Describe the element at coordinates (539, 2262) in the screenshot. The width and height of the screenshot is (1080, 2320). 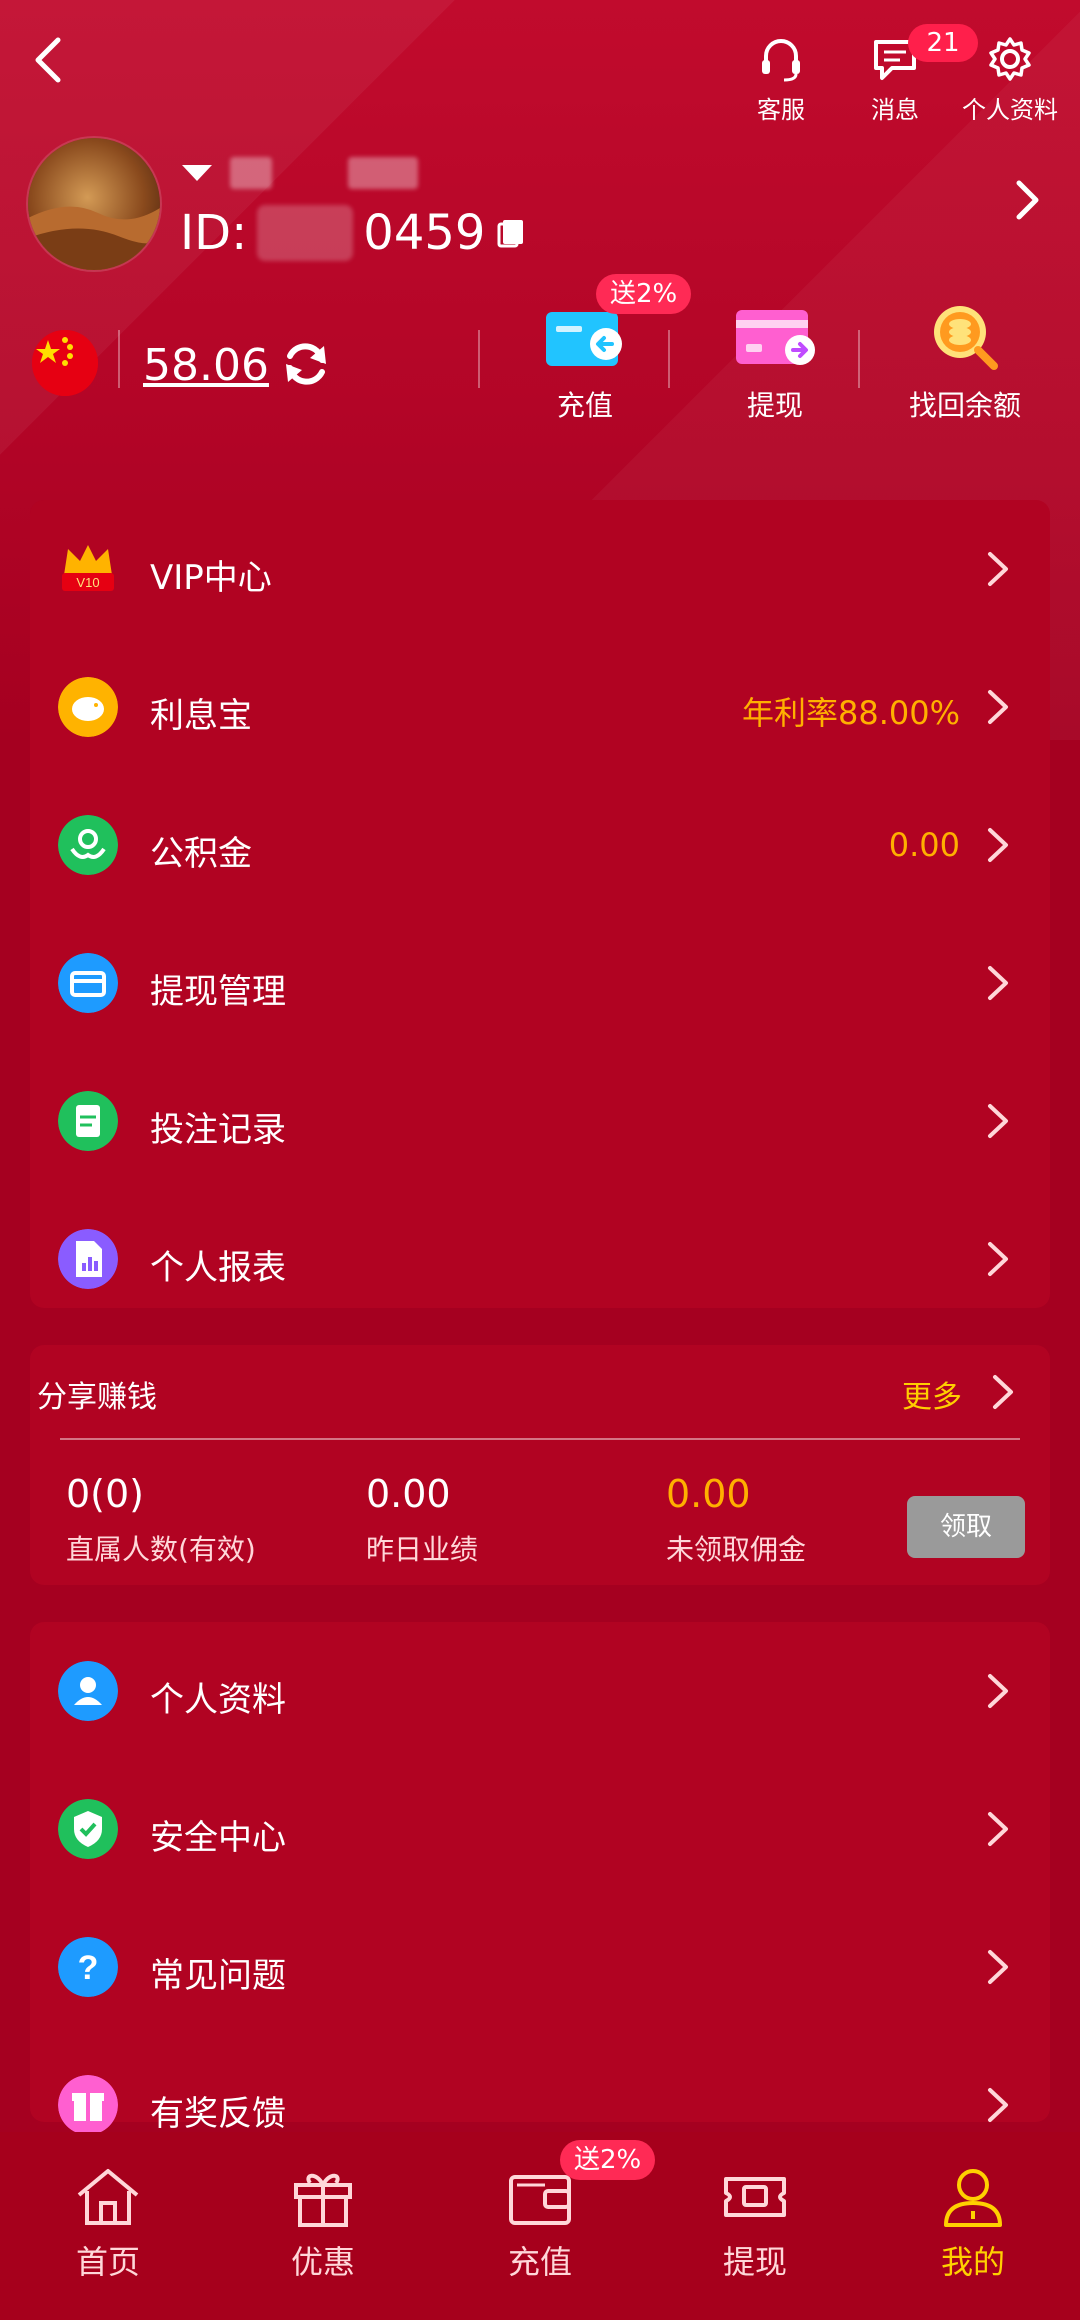
I see `nav-deposit-label: 充值` at that location.